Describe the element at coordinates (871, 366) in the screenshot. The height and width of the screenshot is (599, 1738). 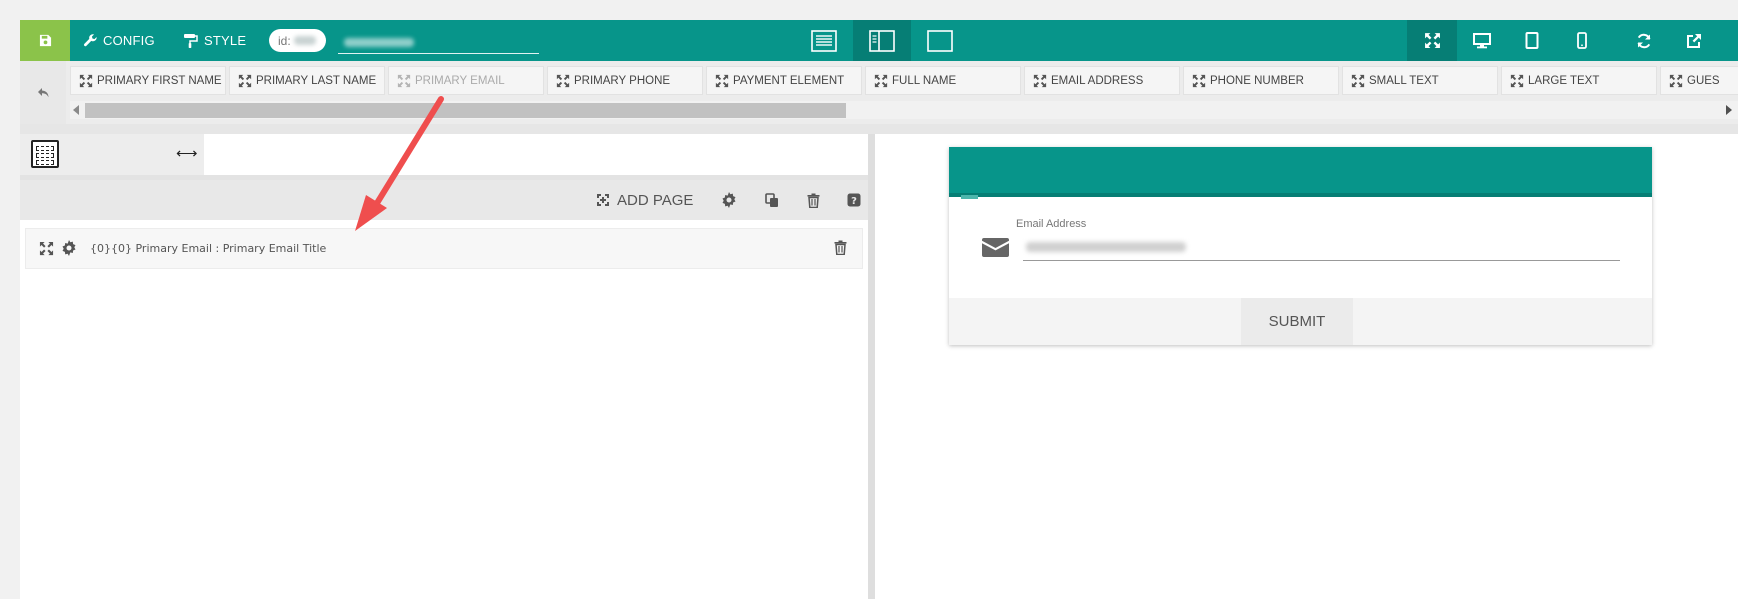
I see `panel-splitter` at that location.